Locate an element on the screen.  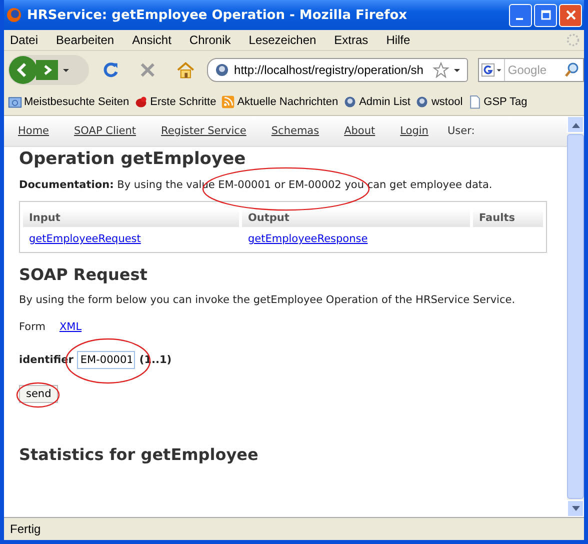
user-label: User: is located at coordinates (461, 131).